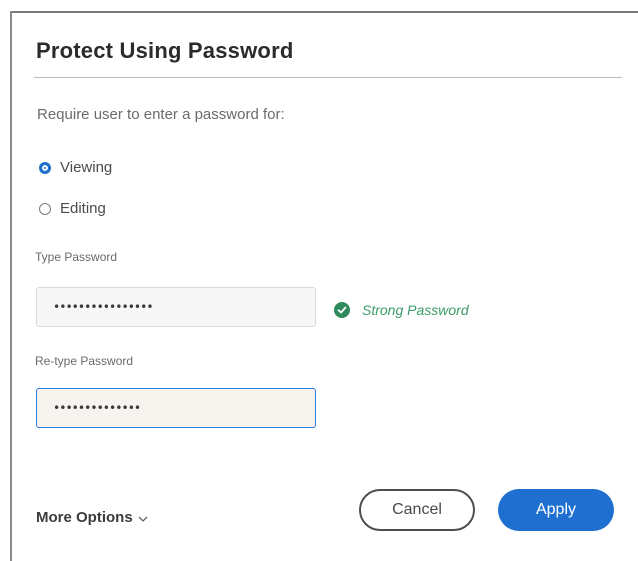 This screenshot has height=561, width=638. I want to click on type-password-label: Type Password, so click(76, 257).